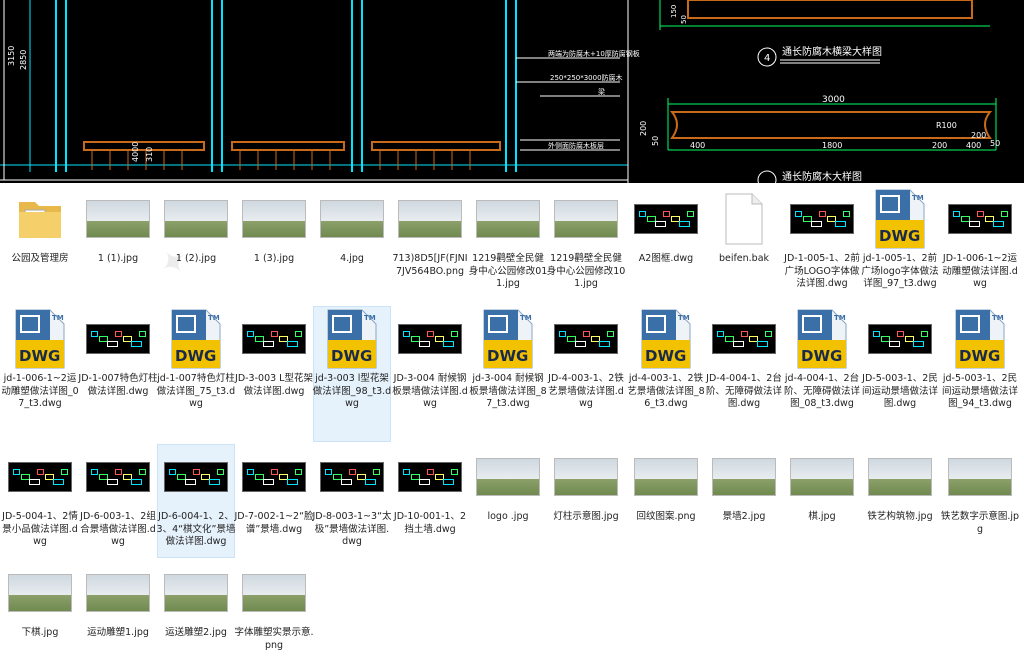 This screenshot has width=1024, height=671. What do you see at coordinates (586, 374) in the screenshot?
I see `file-item: JD-4-003-1、2铁艺景墙做法详图.dwg` at bounding box center [586, 374].